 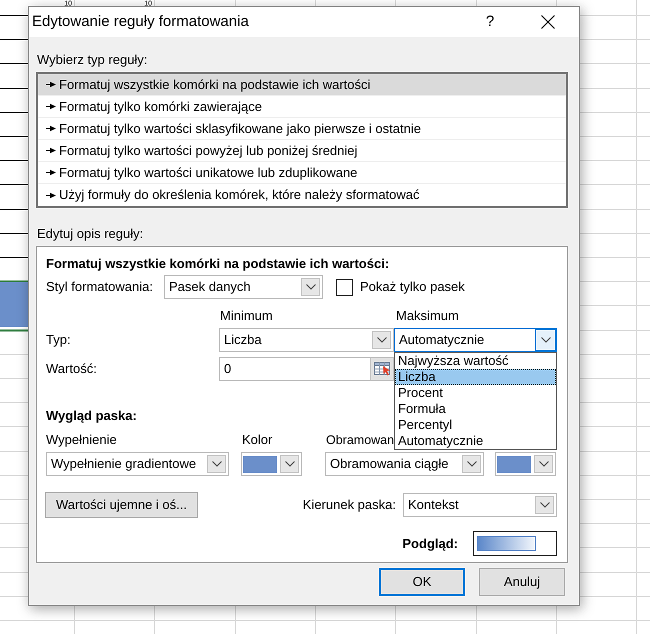 I want to click on field-label: Typ:, so click(x=58, y=340).